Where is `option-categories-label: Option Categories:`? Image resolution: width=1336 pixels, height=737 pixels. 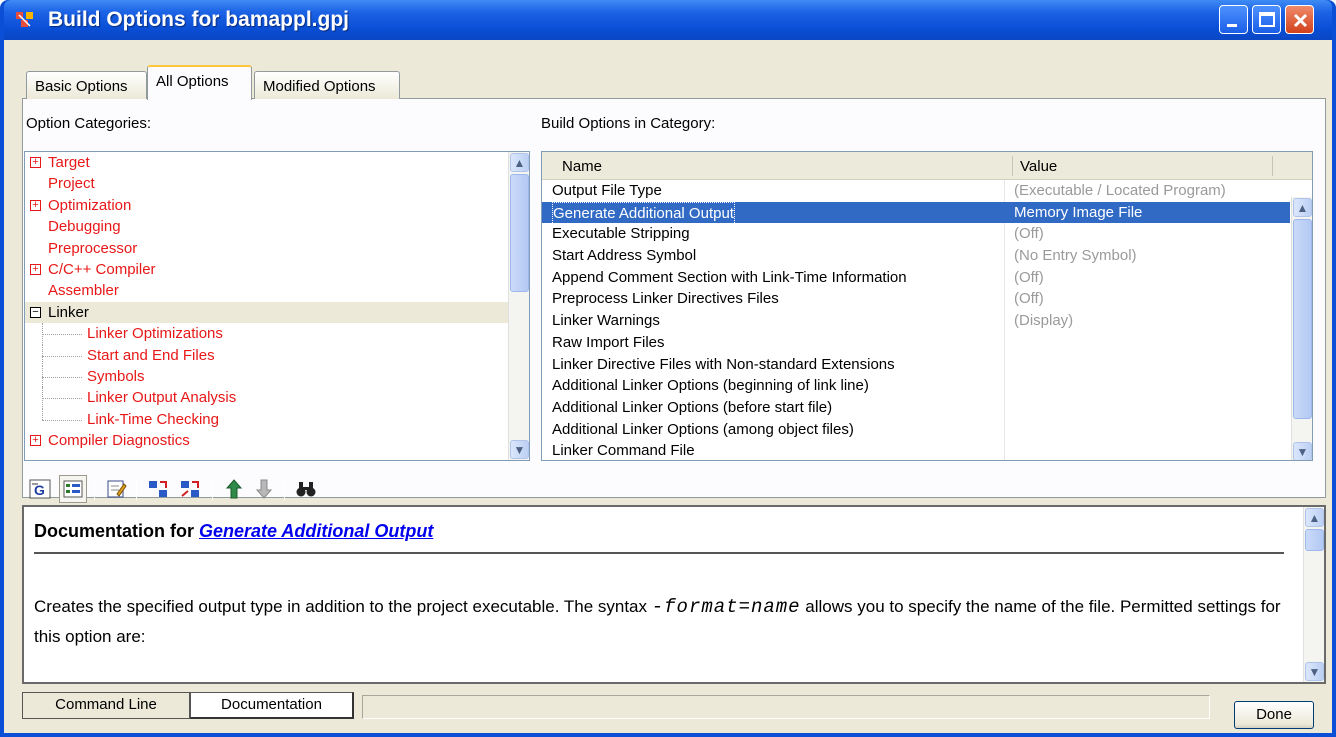
option-categories-label: Option Categories: is located at coordinates (89, 123).